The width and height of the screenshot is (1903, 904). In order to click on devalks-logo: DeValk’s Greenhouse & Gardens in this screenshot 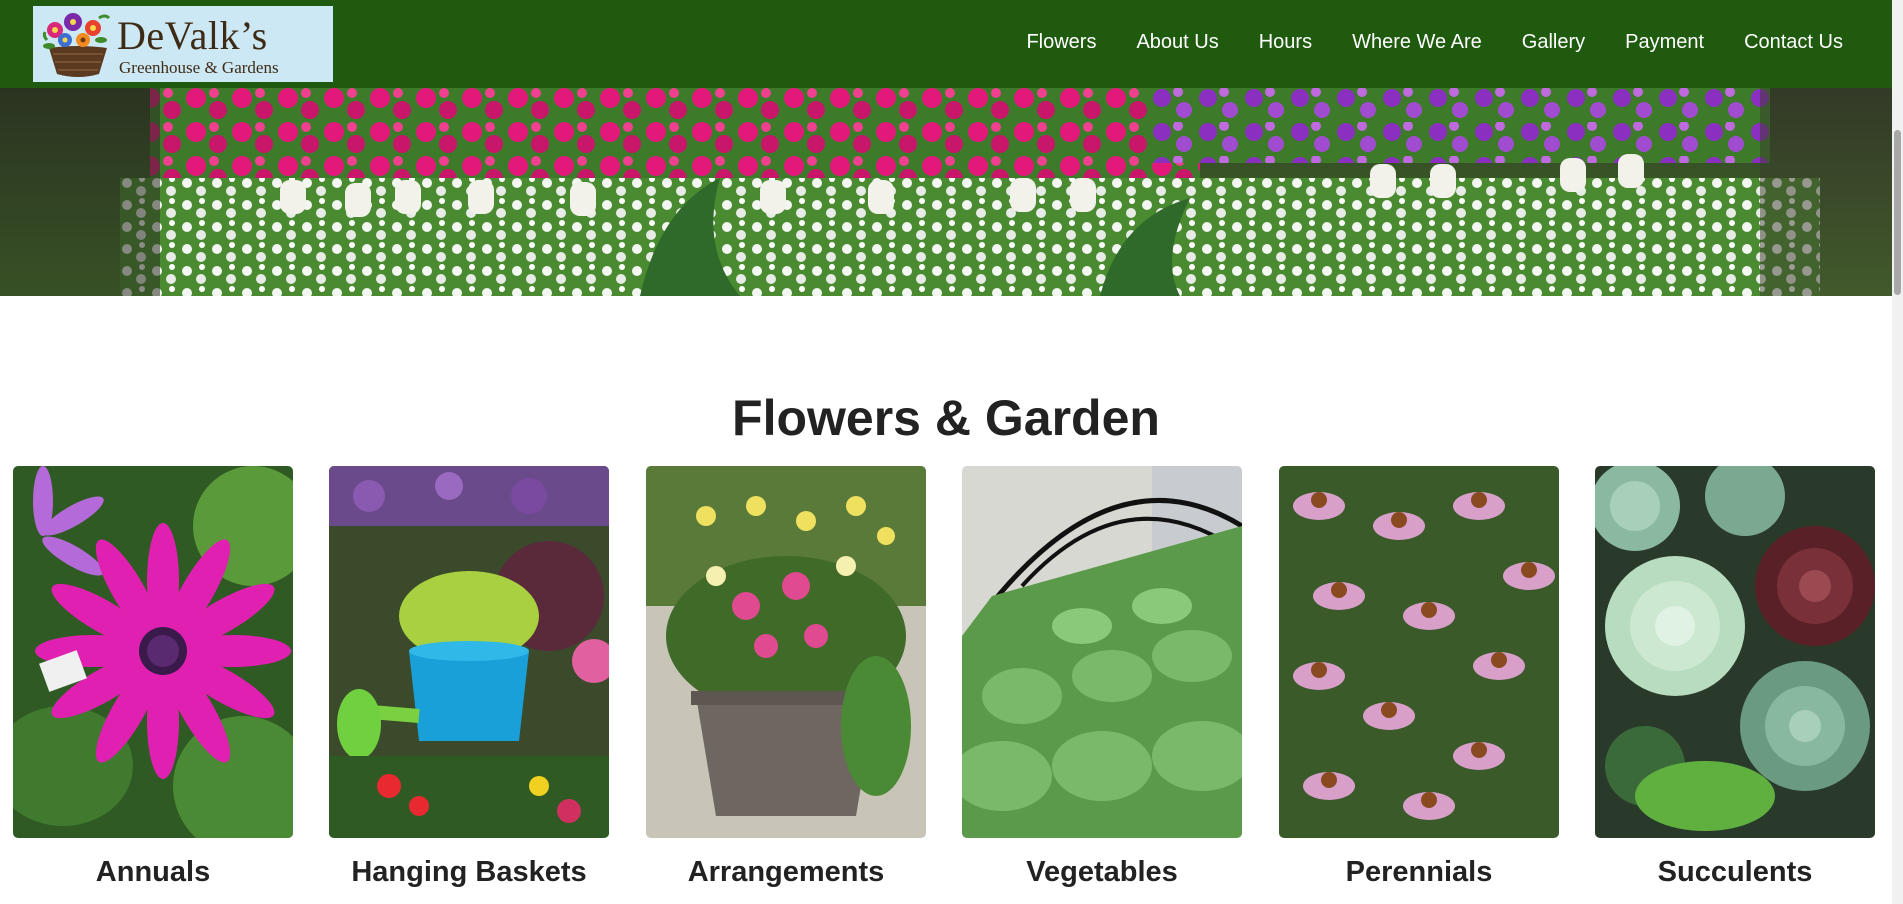, I will do `click(183, 44)`.